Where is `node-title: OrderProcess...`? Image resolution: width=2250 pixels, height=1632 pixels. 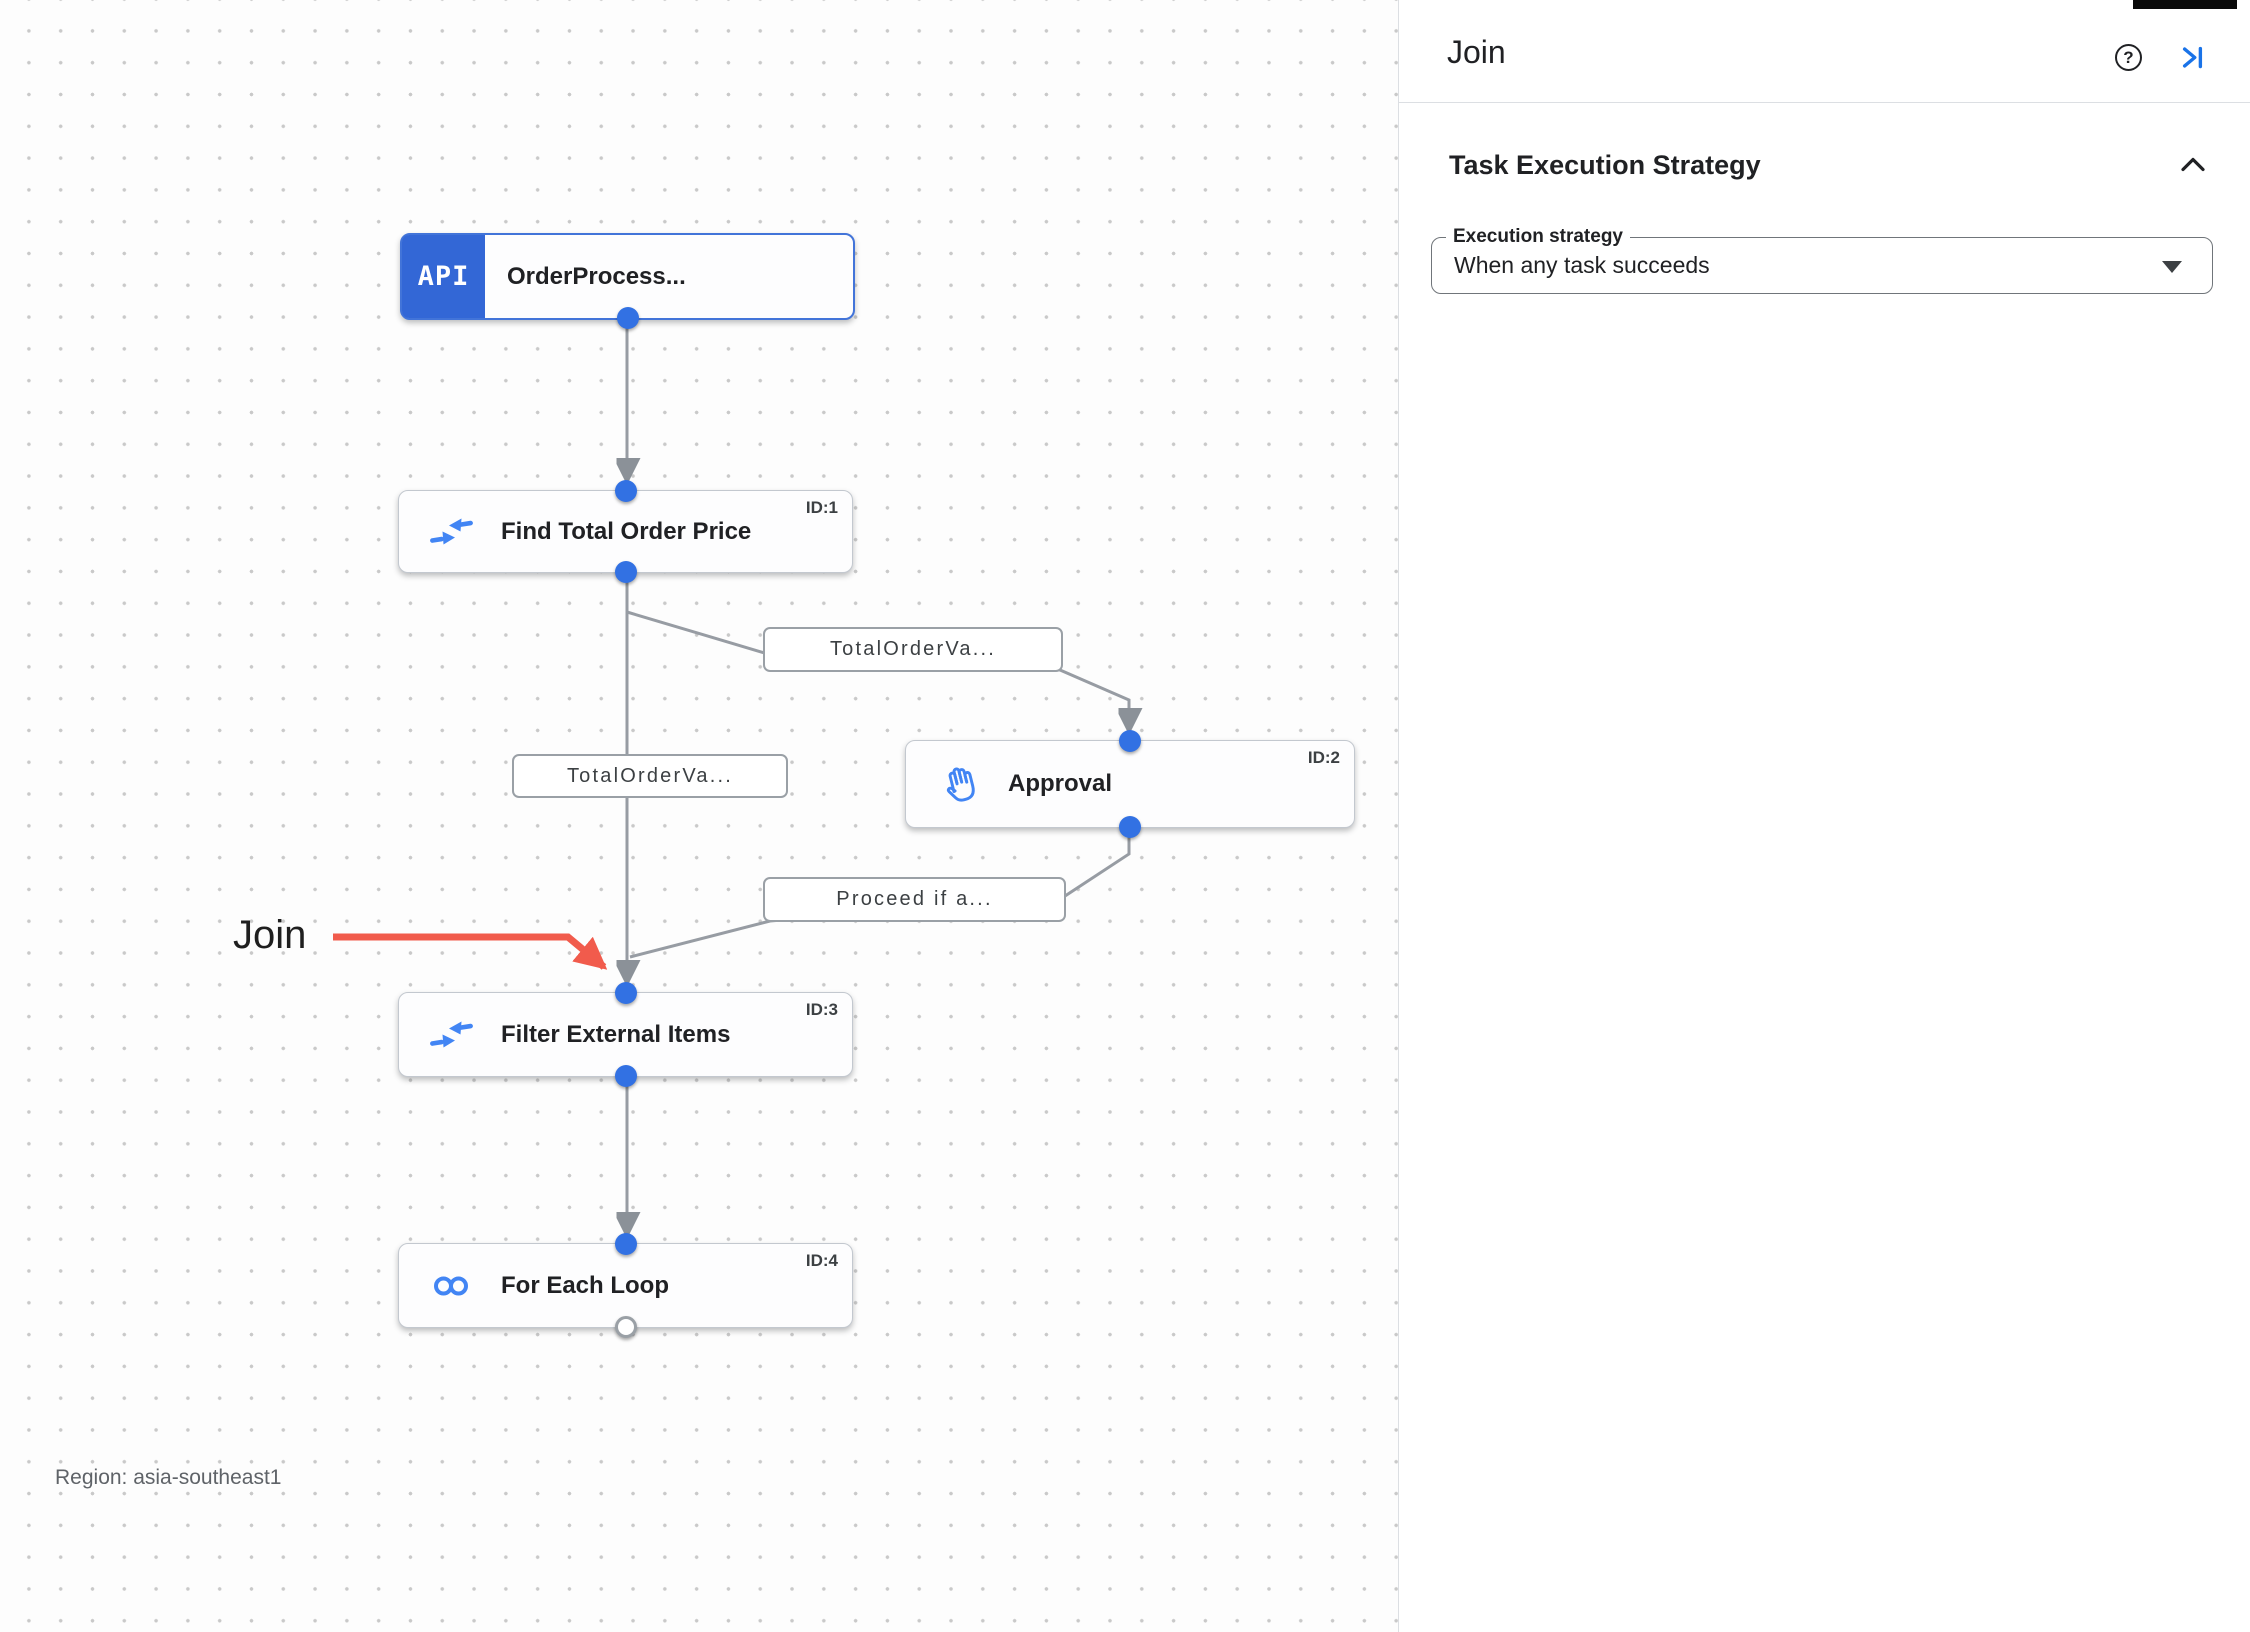
node-title: OrderProcess... is located at coordinates (596, 276).